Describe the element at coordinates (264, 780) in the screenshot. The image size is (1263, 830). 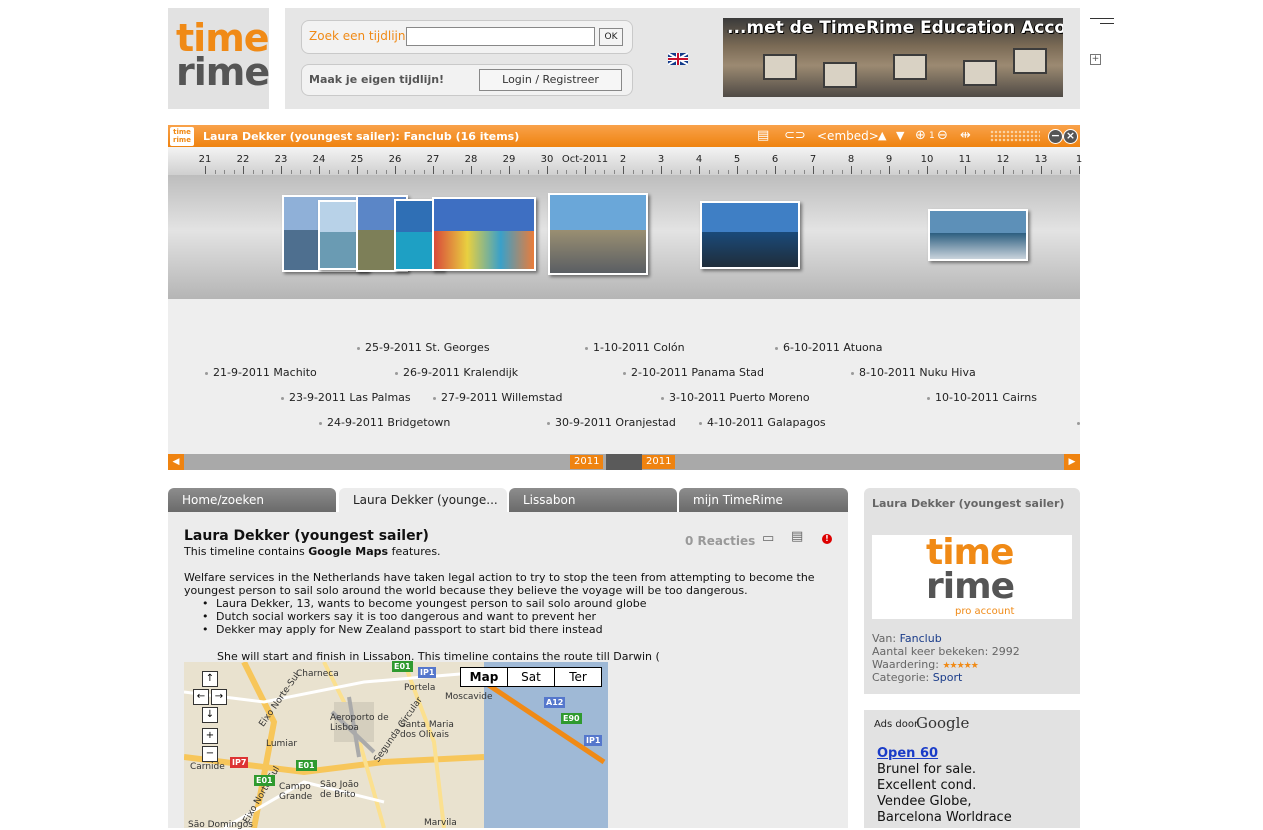
I see `road-tag: E01` at that location.